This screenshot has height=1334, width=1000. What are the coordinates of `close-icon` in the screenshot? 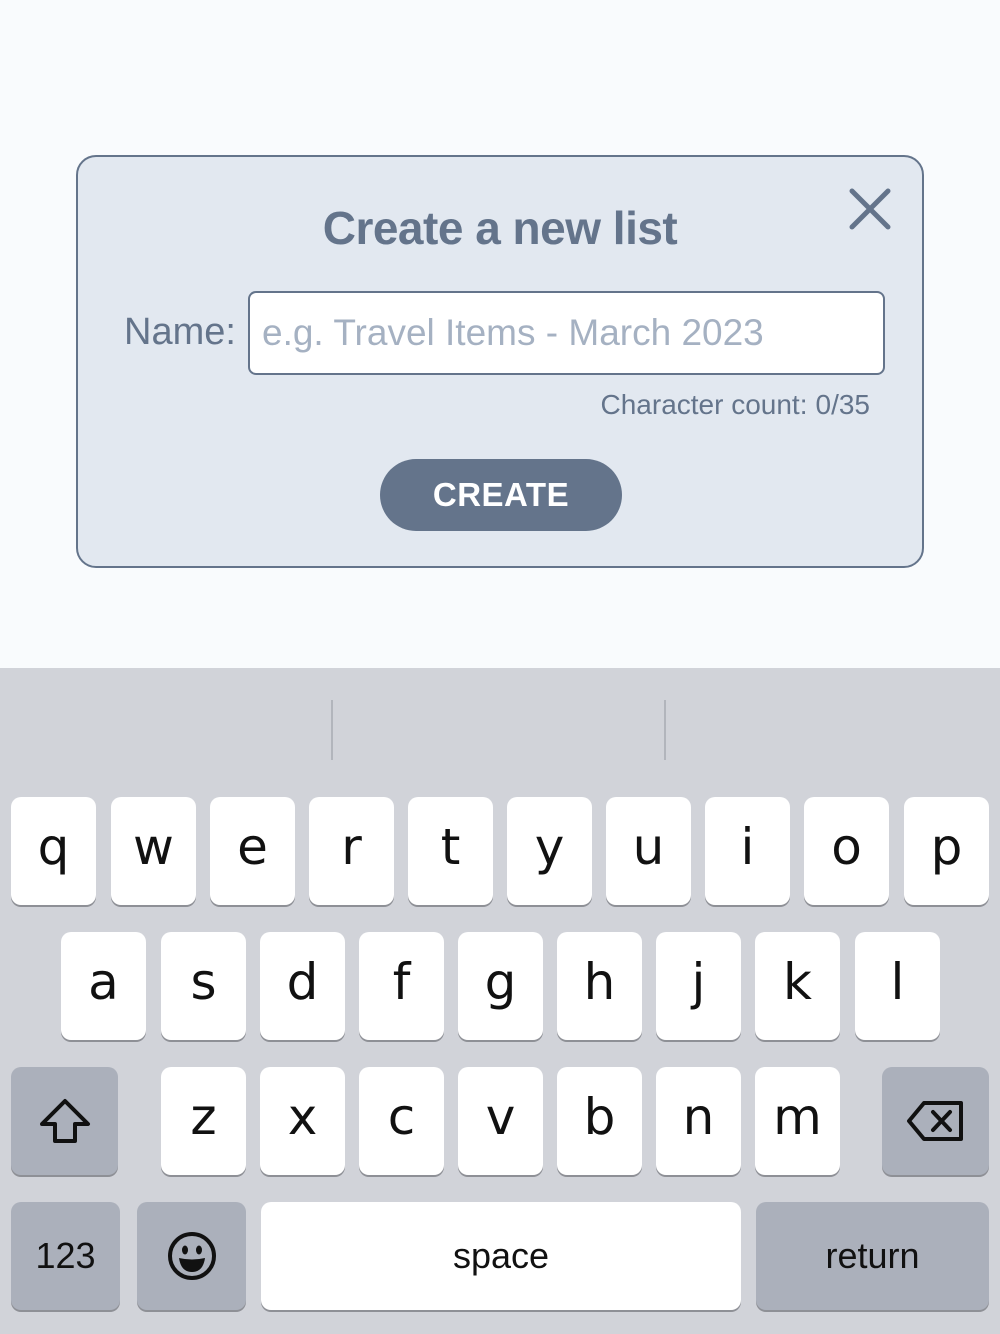 It's located at (870, 209).